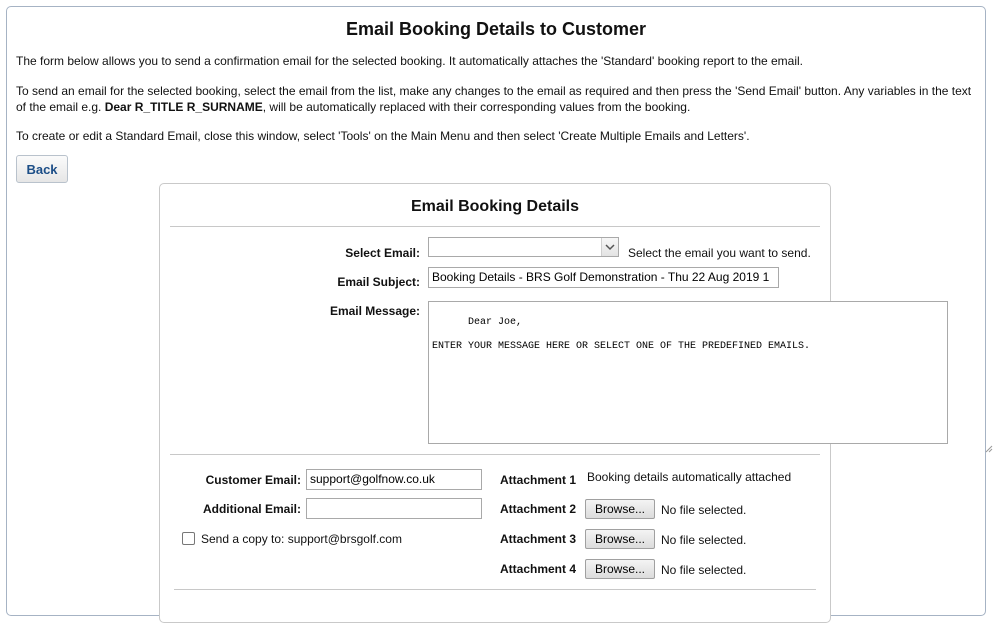 This screenshot has width=994, height=623. What do you see at coordinates (253, 480) in the screenshot?
I see `customer-email-label: Customer Email:` at bounding box center [253, 480].